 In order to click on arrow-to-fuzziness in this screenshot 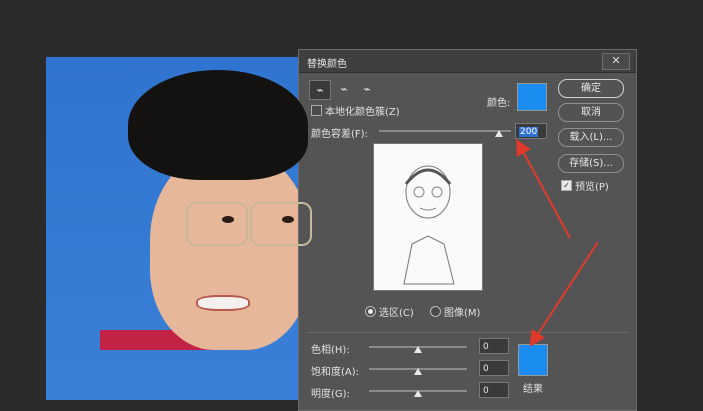, I will do `click(543, 188)`.